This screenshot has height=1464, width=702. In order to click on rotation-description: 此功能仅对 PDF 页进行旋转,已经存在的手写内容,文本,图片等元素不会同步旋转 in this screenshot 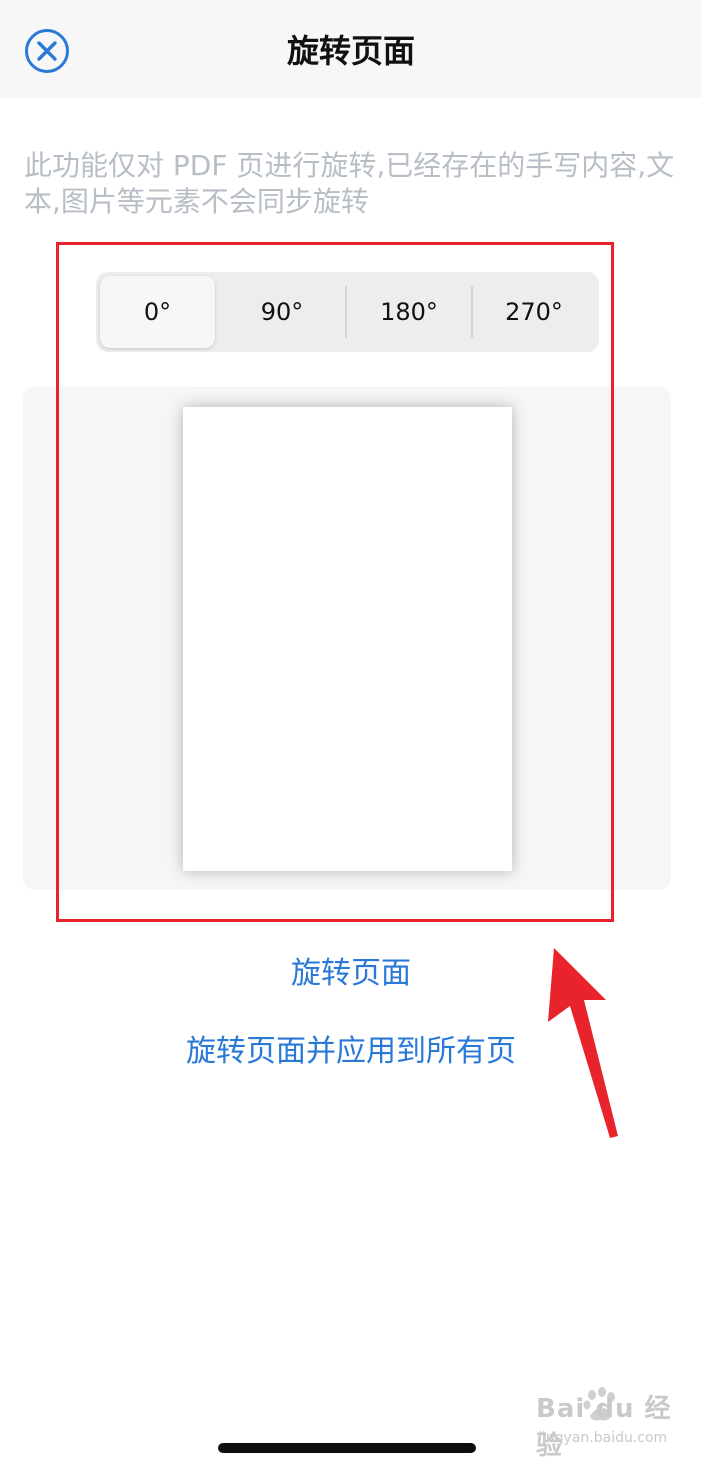, I will do `click(349, 183)`.